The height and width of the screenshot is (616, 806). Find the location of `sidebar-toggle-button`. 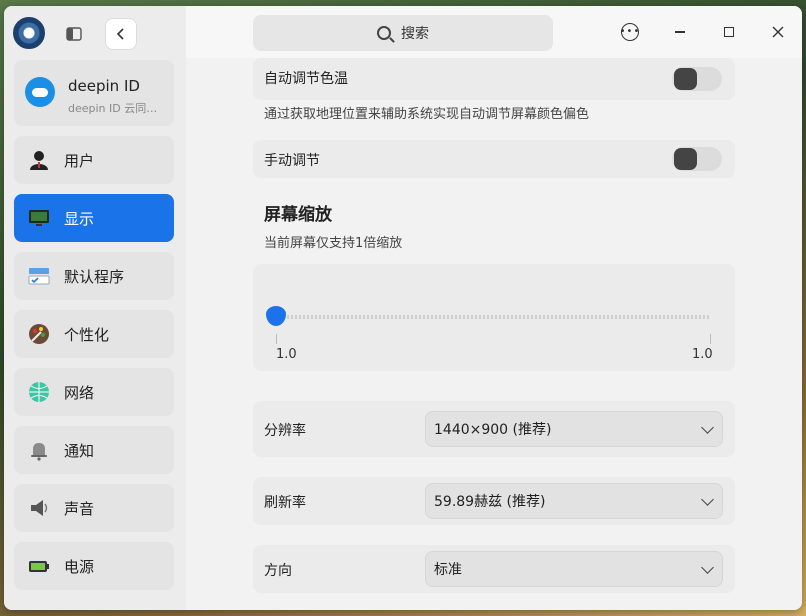

sidebar-toggle-button is located at coordinates (74, 34).